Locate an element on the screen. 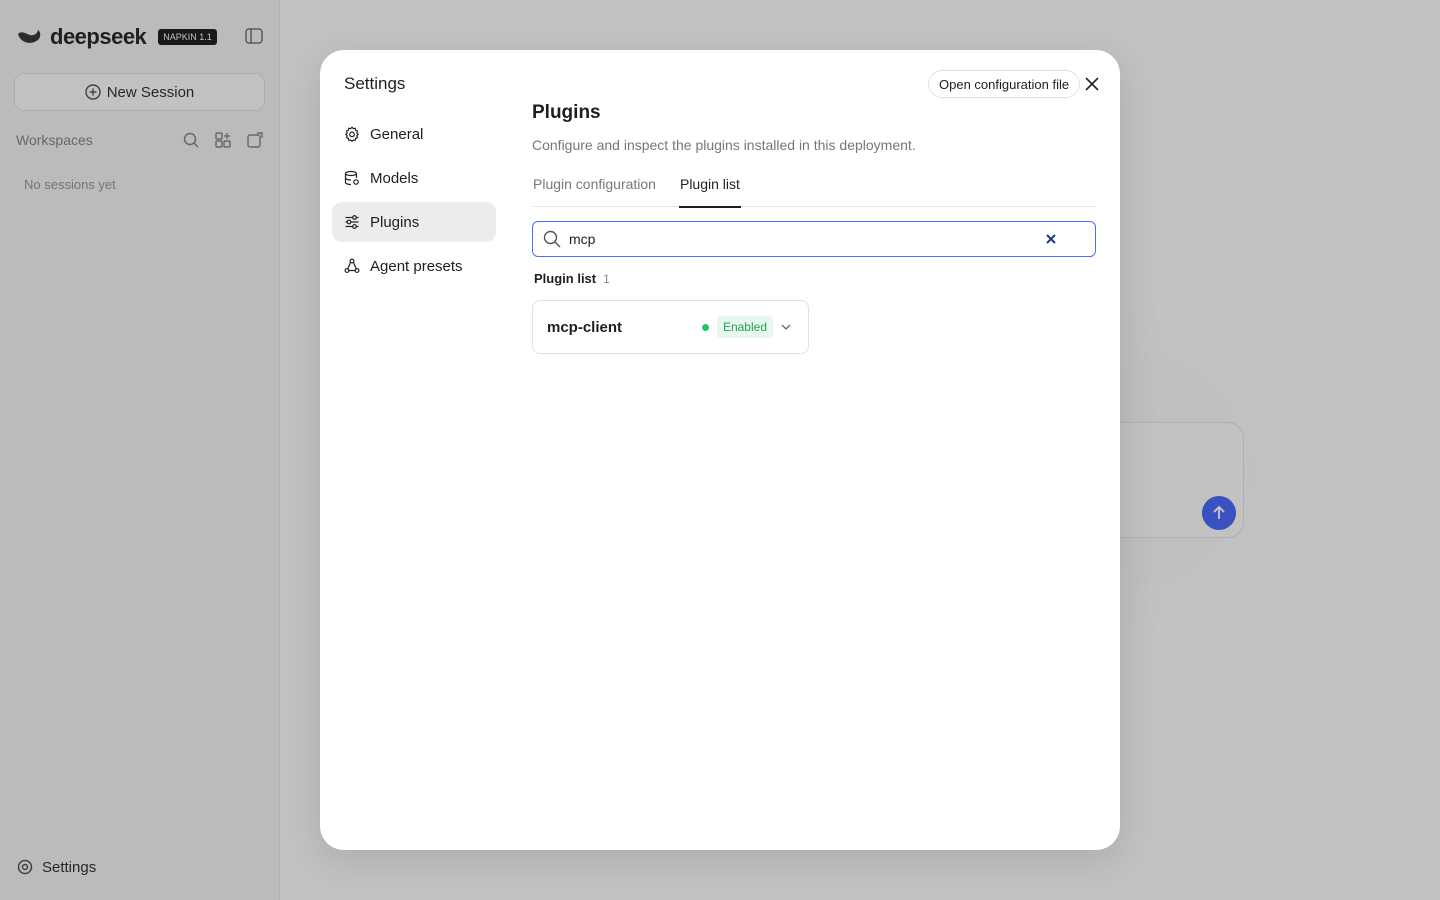 The height and width of the screenshot is (900, 1440). tab-plugin-list: Plugin list is located at coordinates (709, 190).